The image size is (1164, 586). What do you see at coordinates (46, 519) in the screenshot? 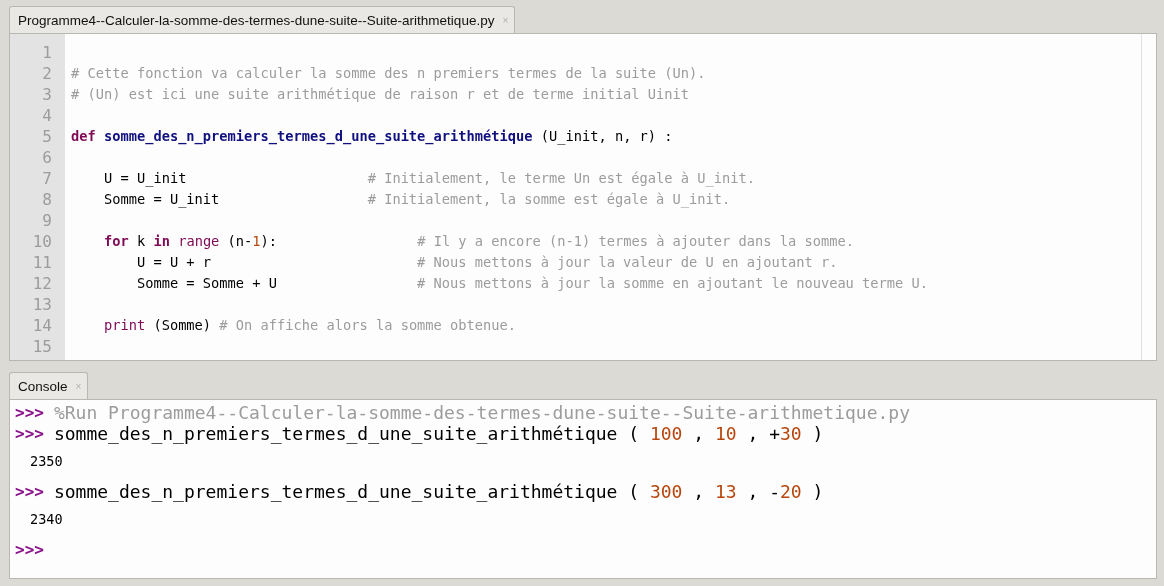
I see `console-output: 2340` at bounding box center [46, 519].